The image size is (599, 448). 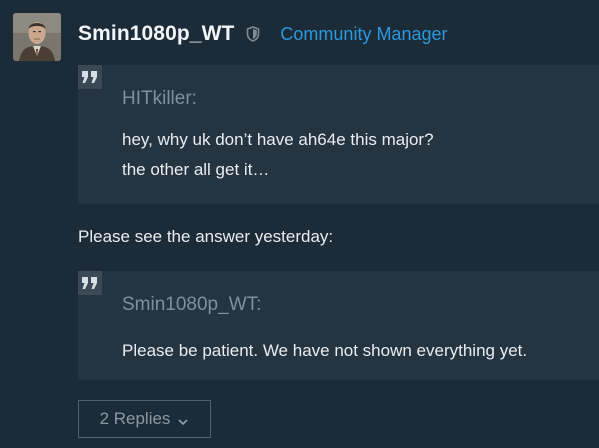 What do you see at coordinates (262, 34) in the screenshot?
I see `post-header: Smin1080p_WT Community Manager` at bounding box center [262, 34].